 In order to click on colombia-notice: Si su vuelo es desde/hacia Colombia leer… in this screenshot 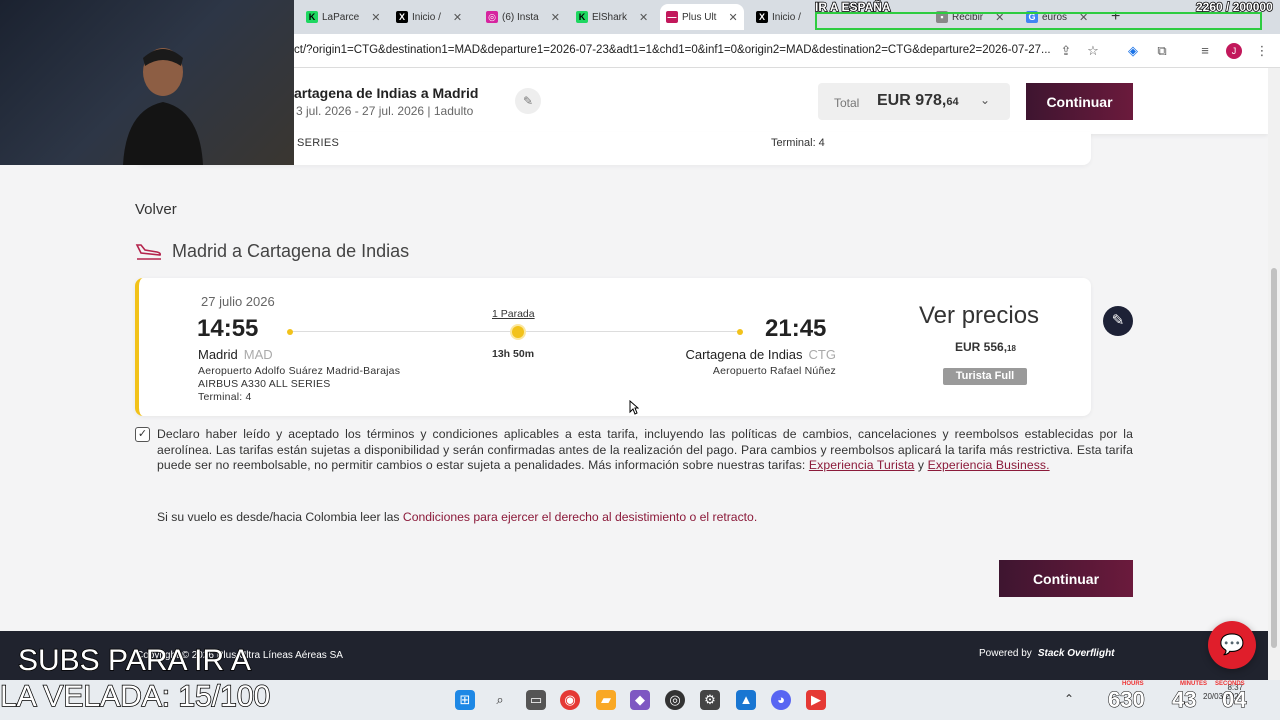, I will do `click(457, 517)`.